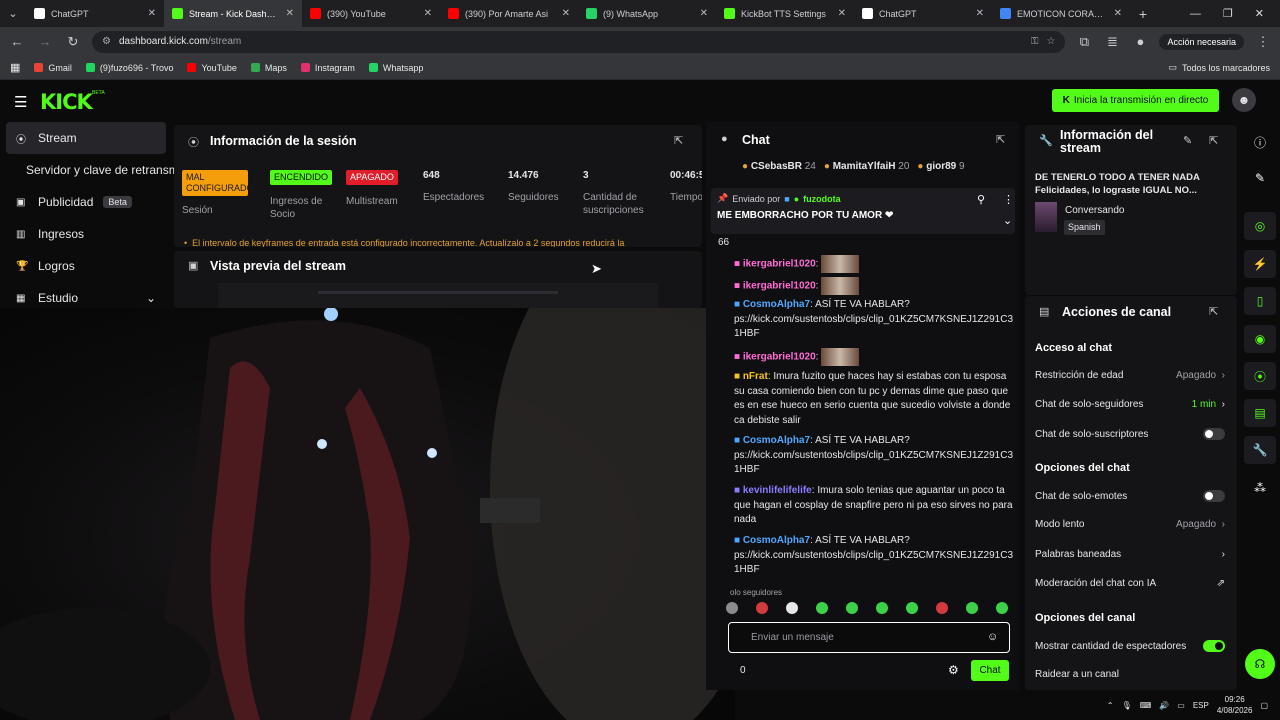  What do you see at coordinates (395, 68) in the screenshot?
I see `bookmark-item: Whatsapp` at bounding box center [395, 68].